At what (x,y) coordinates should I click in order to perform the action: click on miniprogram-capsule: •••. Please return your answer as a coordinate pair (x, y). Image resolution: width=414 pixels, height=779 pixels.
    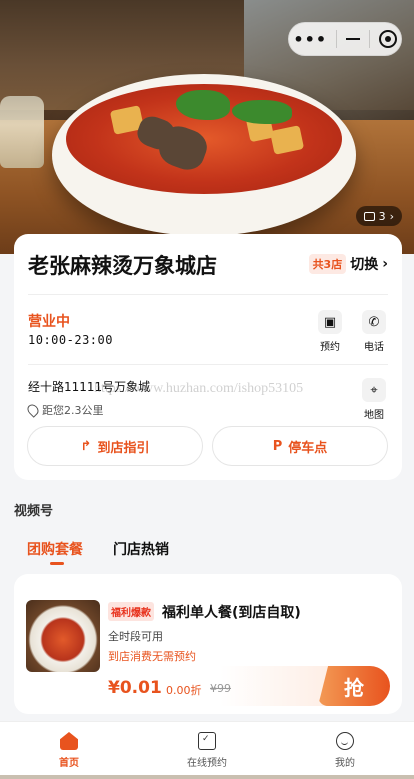
    Looking at the image, I should click on (345, 39).